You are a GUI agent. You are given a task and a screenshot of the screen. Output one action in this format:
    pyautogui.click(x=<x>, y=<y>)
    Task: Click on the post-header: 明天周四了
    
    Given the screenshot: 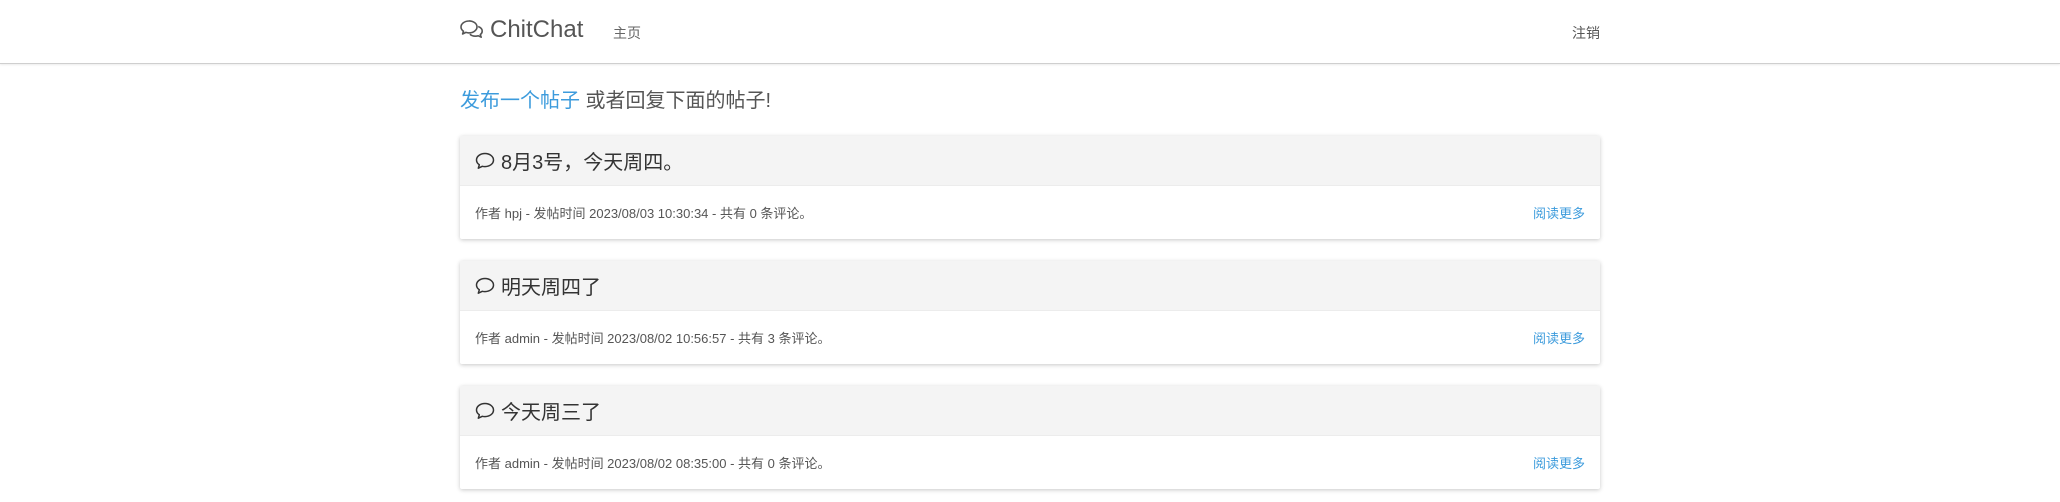 What is the action you would take?
    pyautogui.click(x=1030, y=286)
    